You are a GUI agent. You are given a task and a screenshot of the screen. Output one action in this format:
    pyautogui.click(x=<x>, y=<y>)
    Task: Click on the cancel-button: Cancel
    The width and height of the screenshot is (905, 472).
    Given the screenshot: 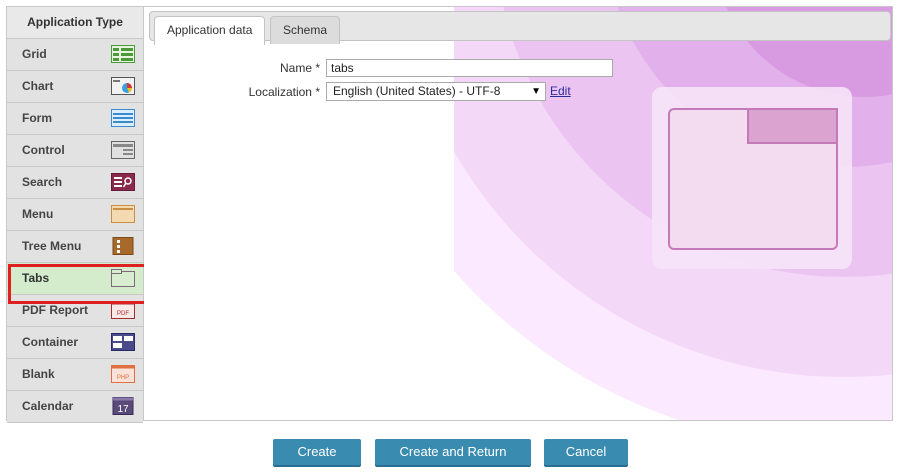 What is the action you would take?
    pyautogui.click(x=586, y=452)
    